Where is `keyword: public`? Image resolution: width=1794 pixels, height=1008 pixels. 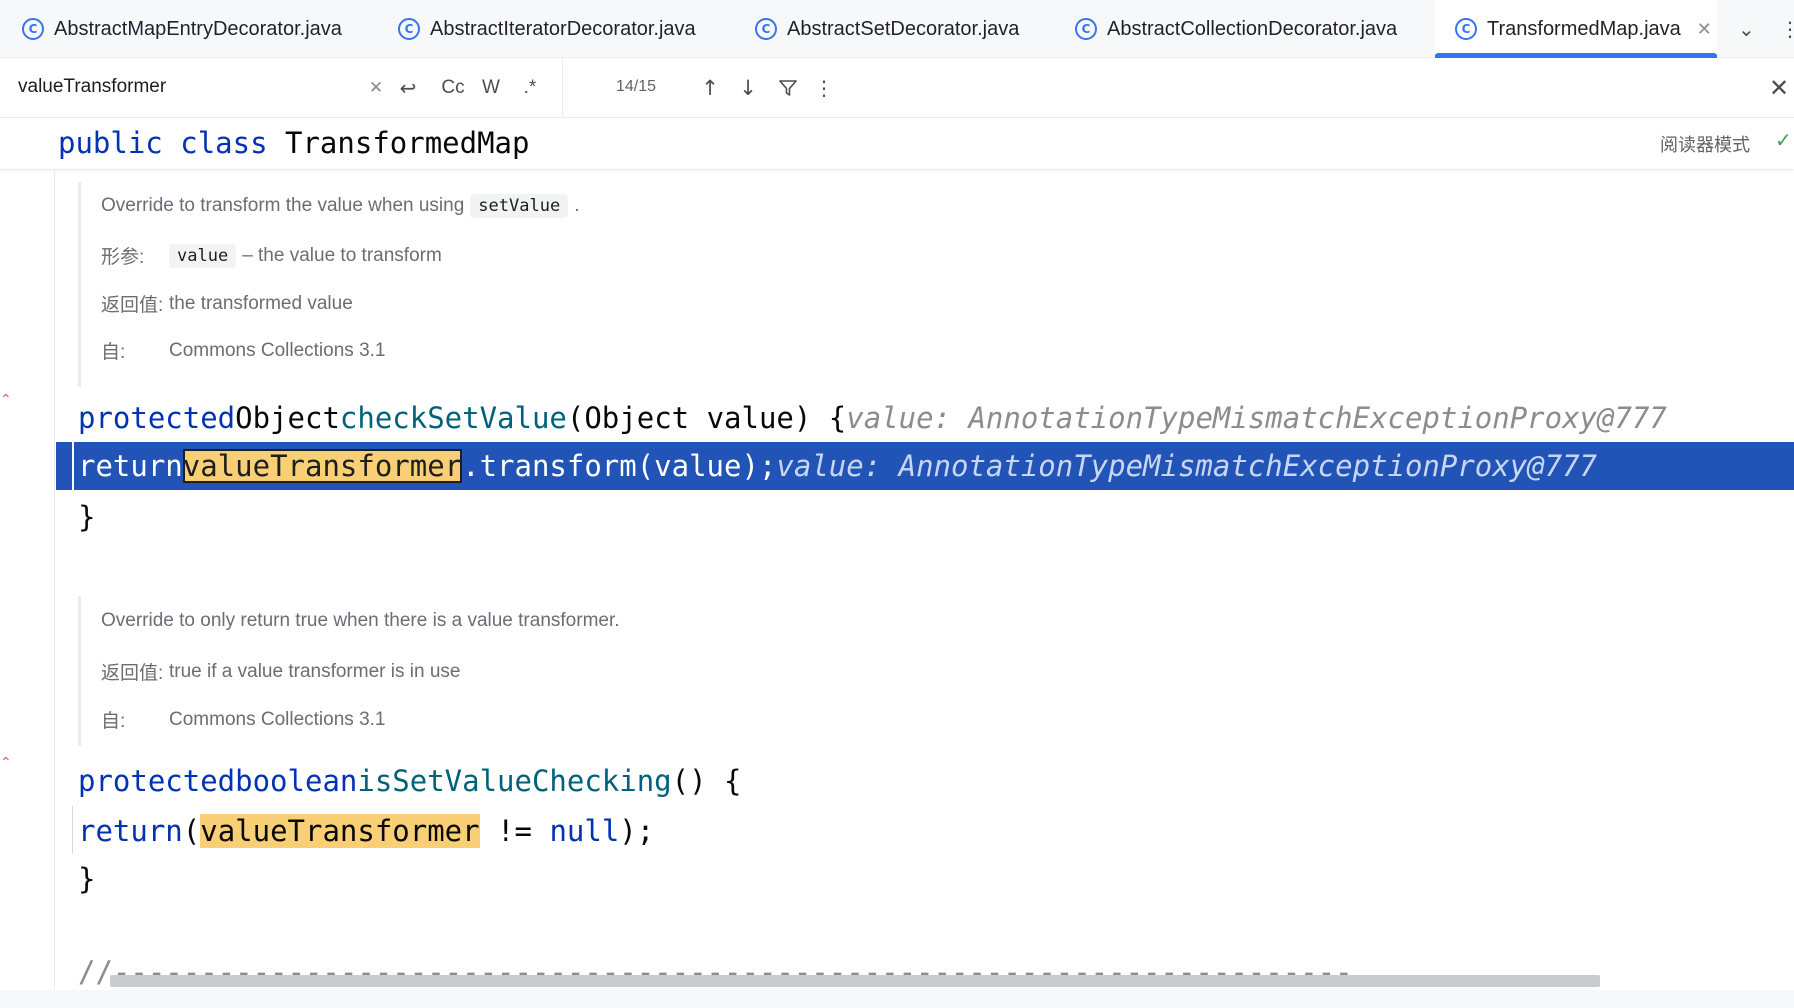 keyword: public is located at coordinates (110, 143).